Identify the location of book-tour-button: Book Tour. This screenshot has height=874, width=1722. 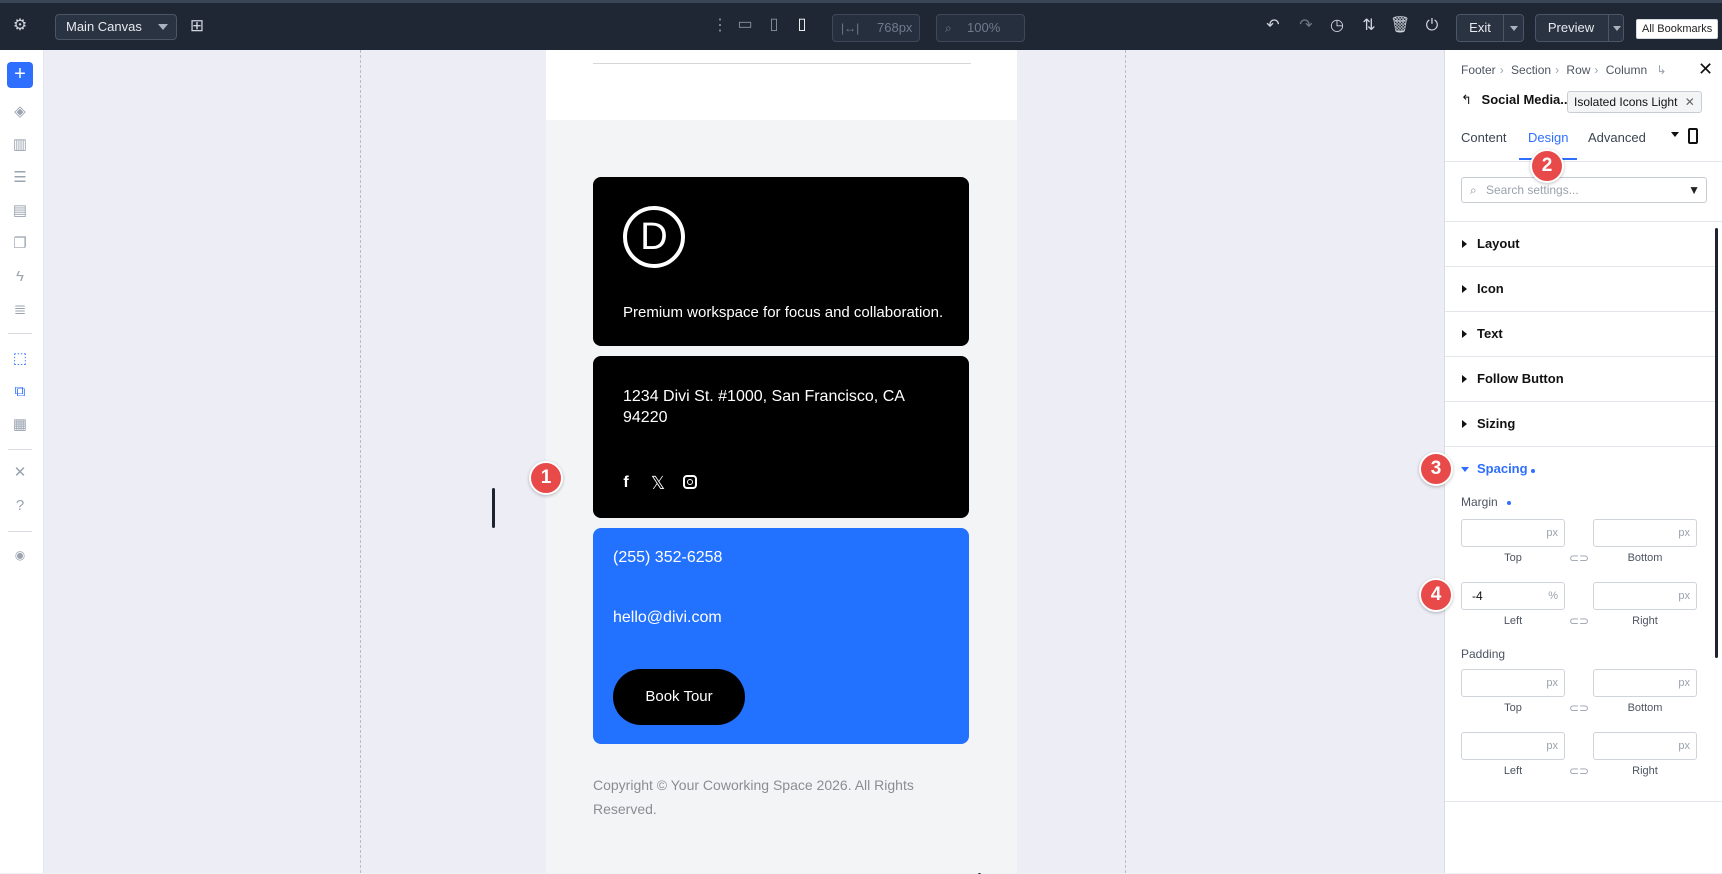
(679, 697).